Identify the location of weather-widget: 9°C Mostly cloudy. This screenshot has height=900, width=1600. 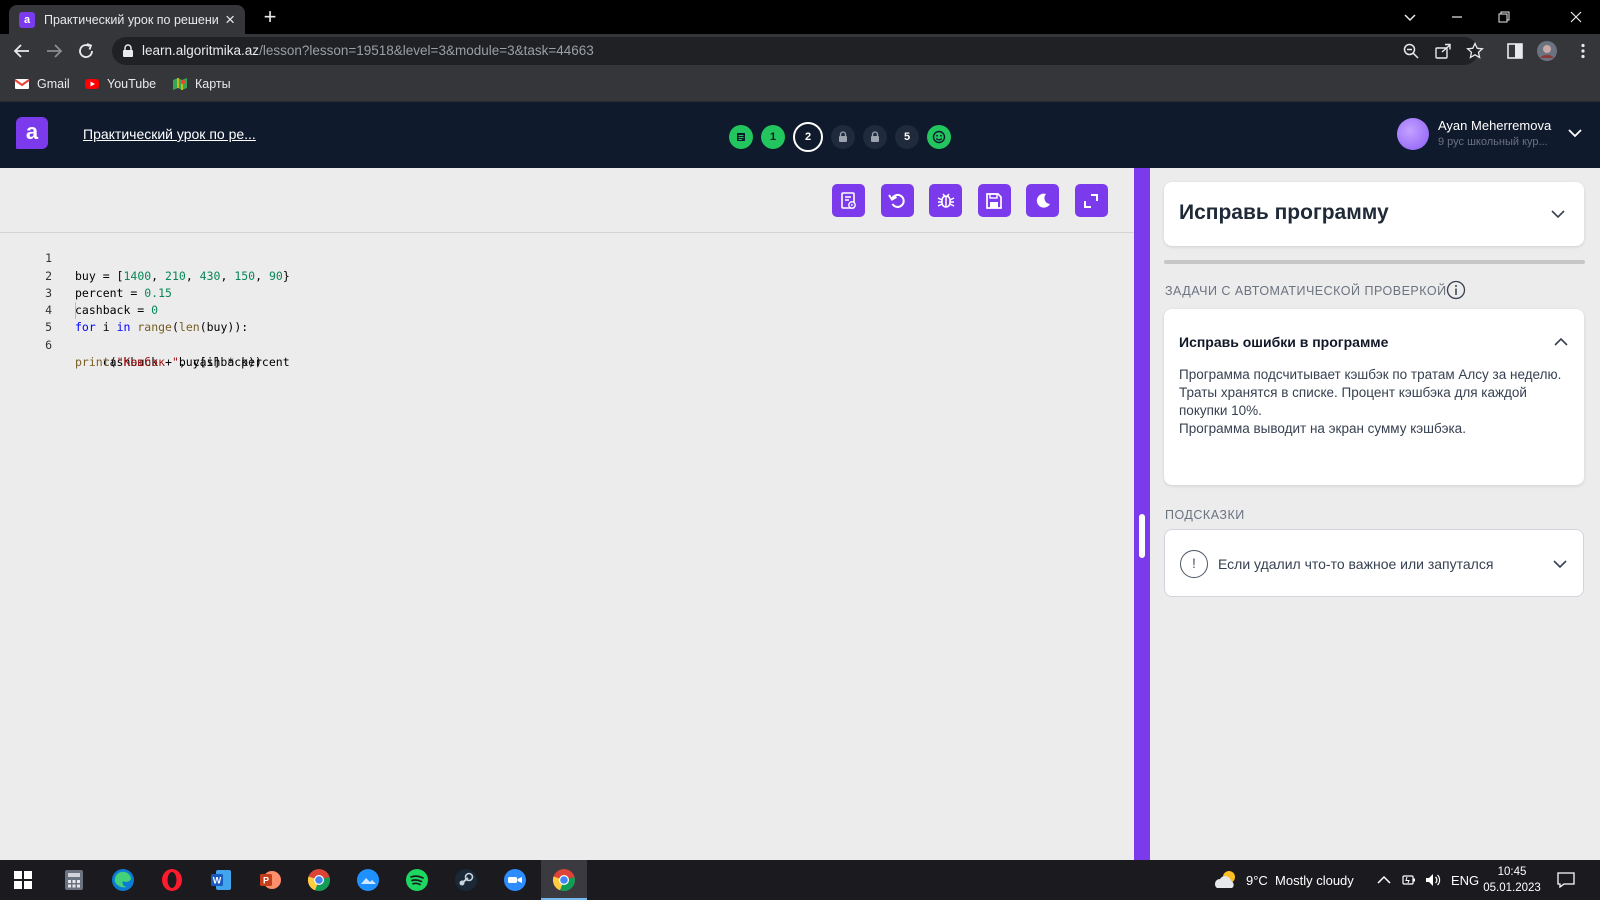
(1283, 880).